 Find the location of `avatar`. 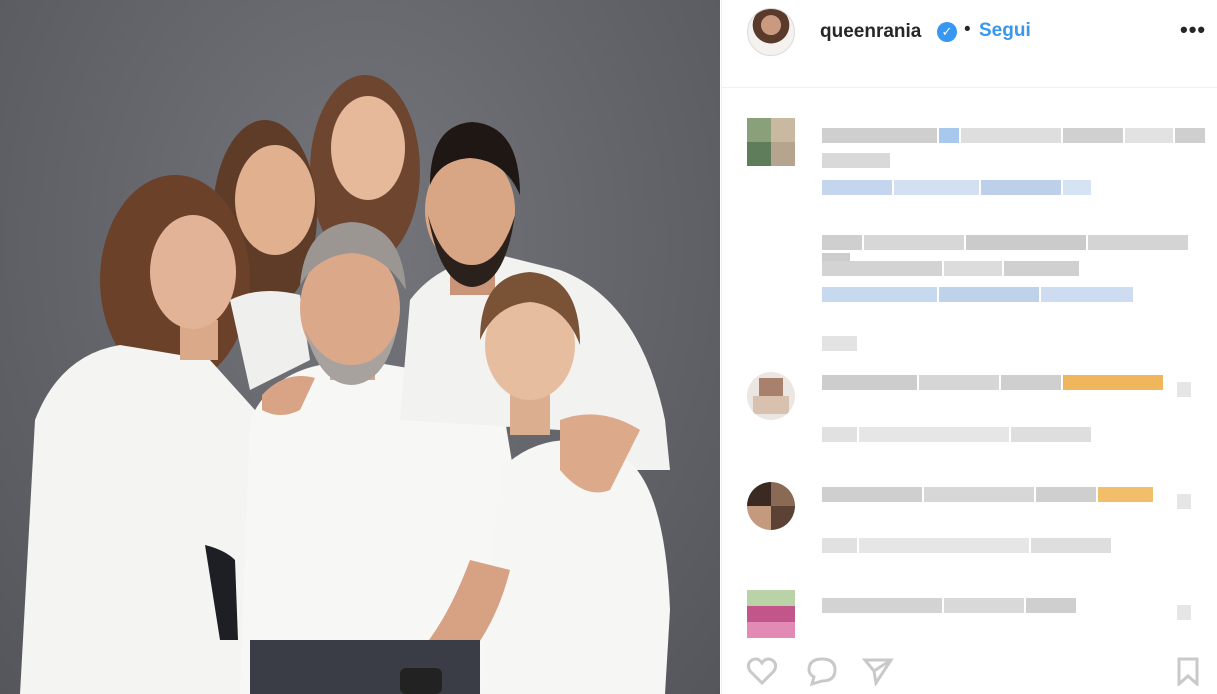

avatar is located at coordinates (771, 32).